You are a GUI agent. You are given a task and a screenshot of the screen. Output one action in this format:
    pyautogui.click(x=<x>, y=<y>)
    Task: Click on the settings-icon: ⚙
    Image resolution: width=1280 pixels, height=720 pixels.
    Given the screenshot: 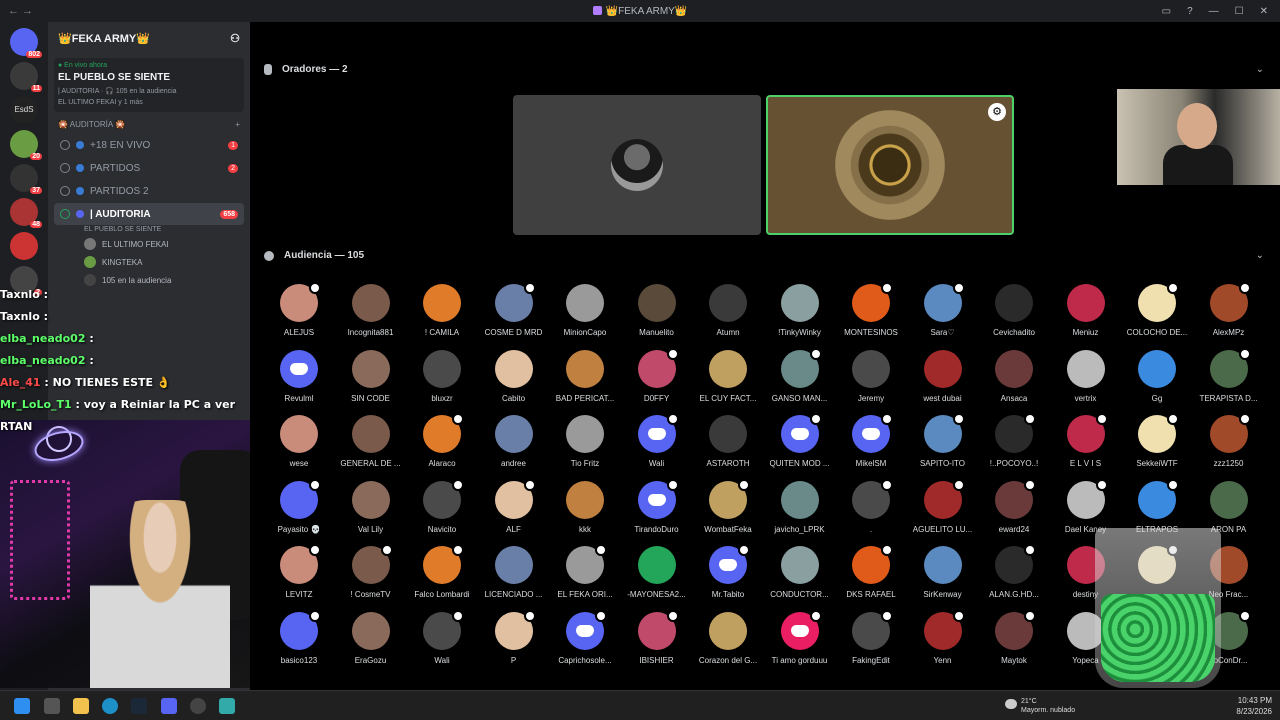 What is the action you would take?
    pyautogui.click(x=997, y=112)
    